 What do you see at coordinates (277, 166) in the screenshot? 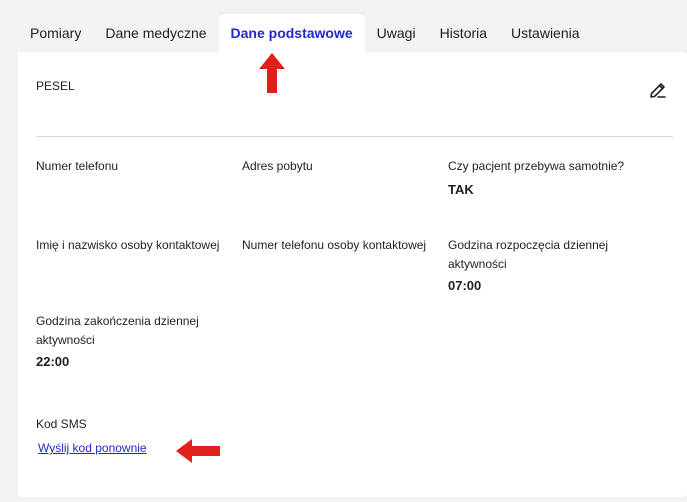
I see `address-label: Adres pobytu` at bounding box center [277, 166].